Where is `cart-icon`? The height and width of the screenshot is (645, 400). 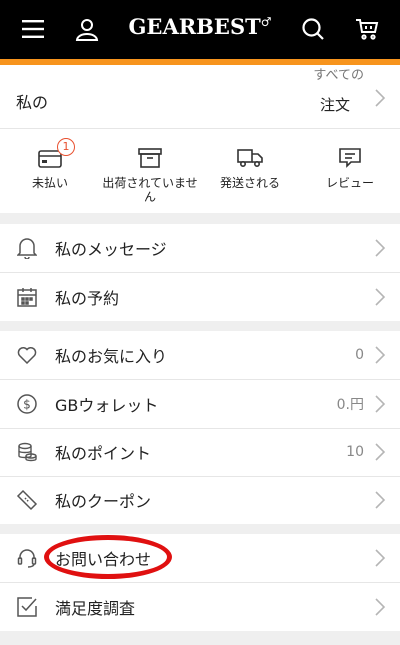 cart-icon is located at coordinates (367, 29).